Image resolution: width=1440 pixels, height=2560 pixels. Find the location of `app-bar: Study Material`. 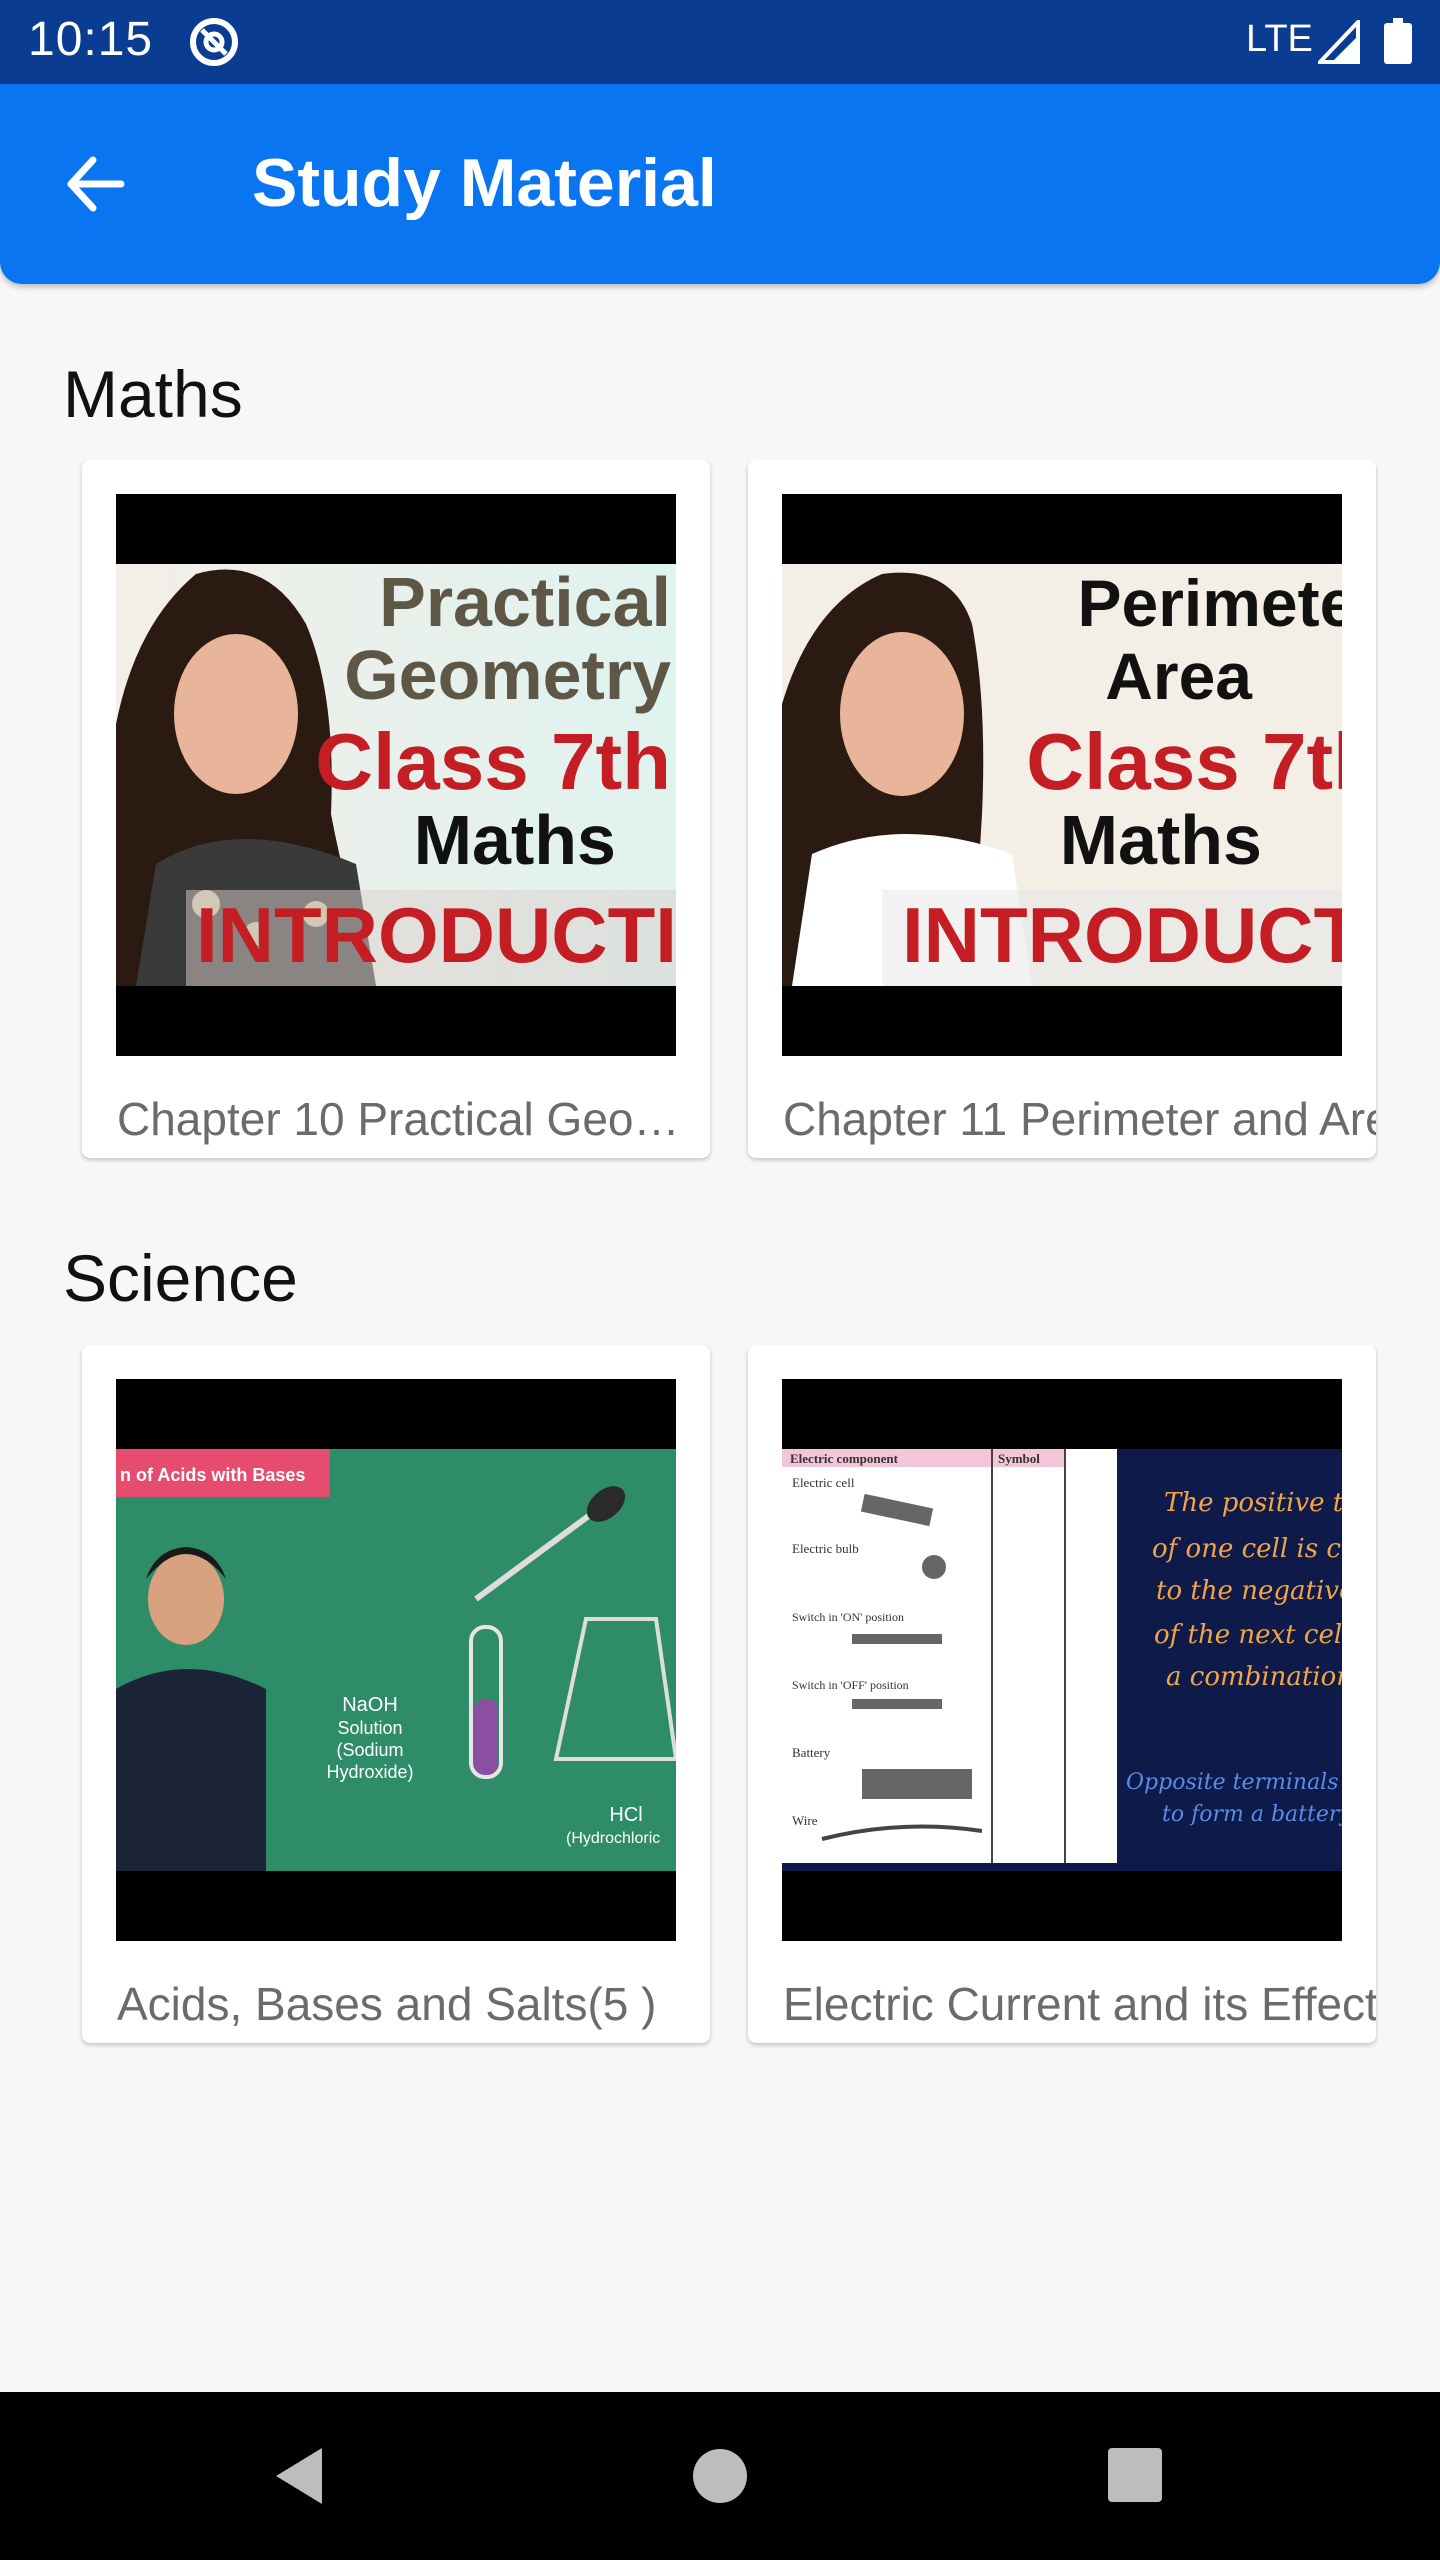

app-bar: Study Material is located at coordinates (720, 184).